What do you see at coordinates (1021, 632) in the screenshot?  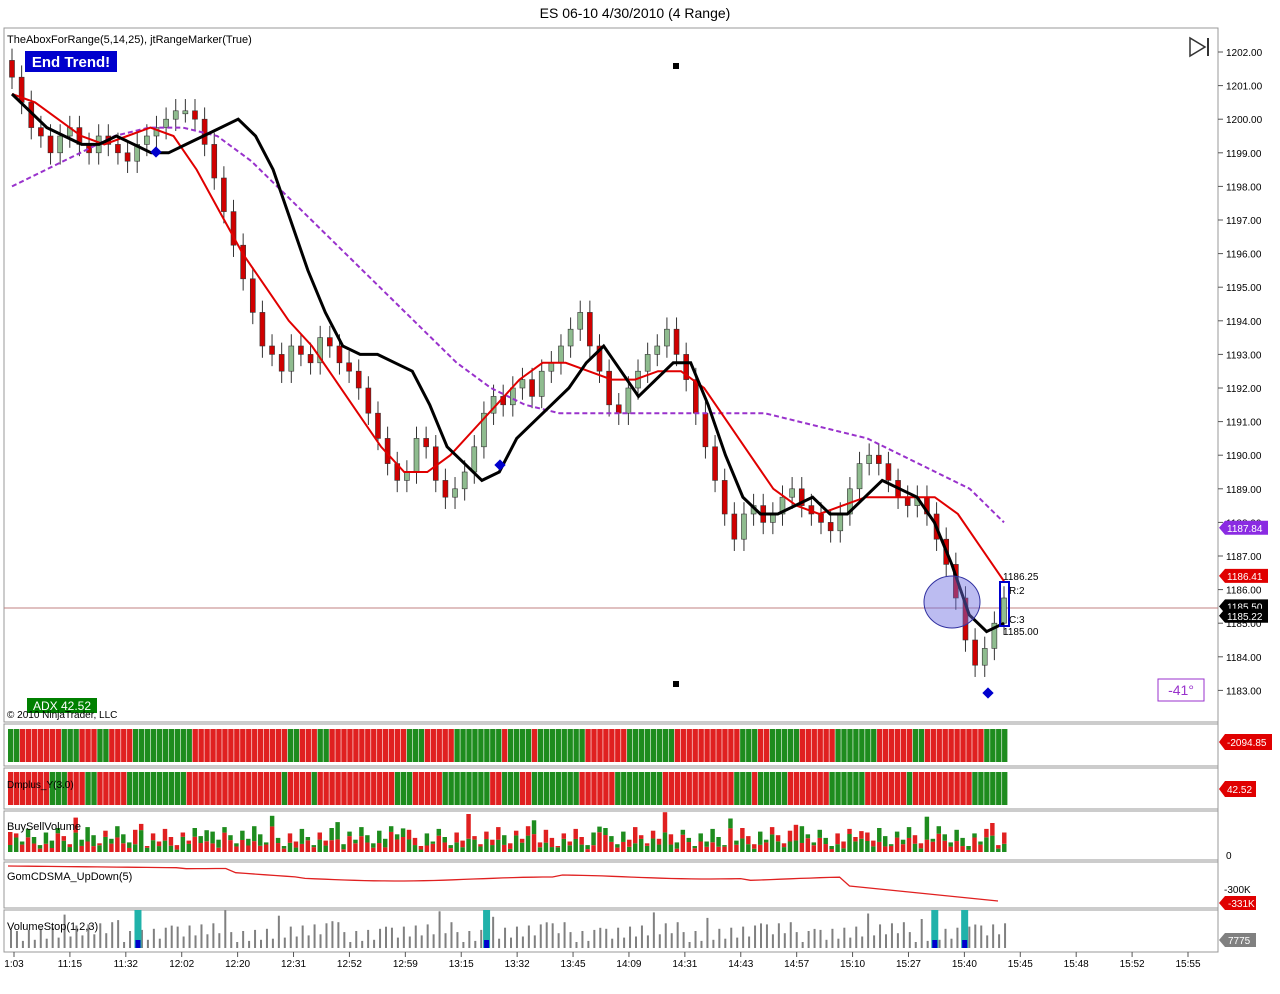 I see `range-low-label: 1185.00` at bounding box center [1021, 632].